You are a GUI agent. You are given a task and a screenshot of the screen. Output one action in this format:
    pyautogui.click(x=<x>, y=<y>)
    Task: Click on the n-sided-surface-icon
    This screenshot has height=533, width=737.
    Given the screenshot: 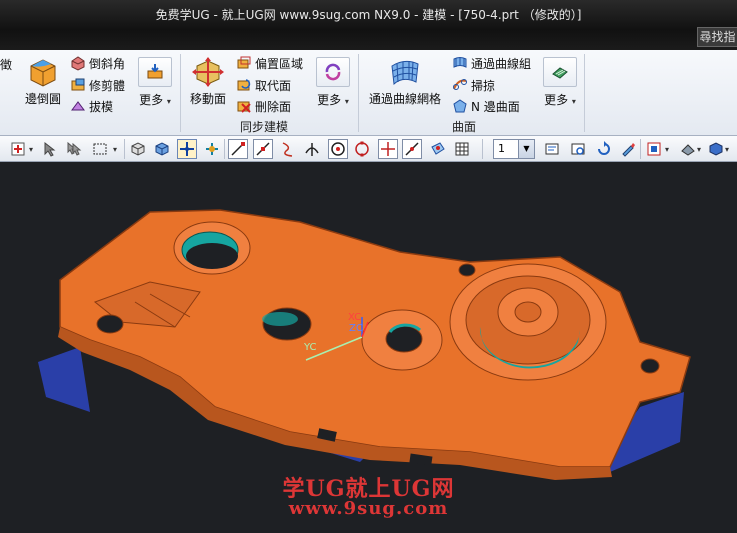 What is the action you would take?
    pyautogui.click(x=460, y=106)
    